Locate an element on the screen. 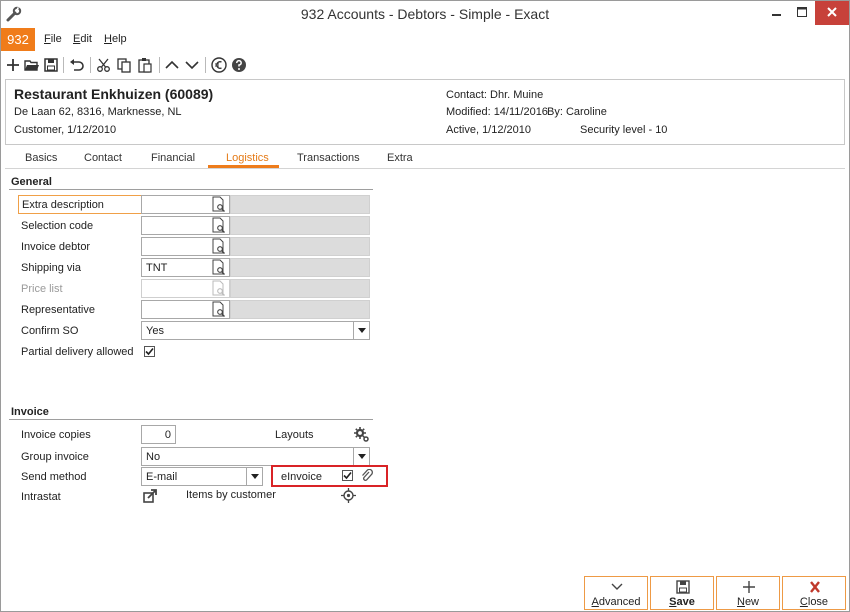 The image size is (850, 612). cut-icon is located at coordinates (104, 65).